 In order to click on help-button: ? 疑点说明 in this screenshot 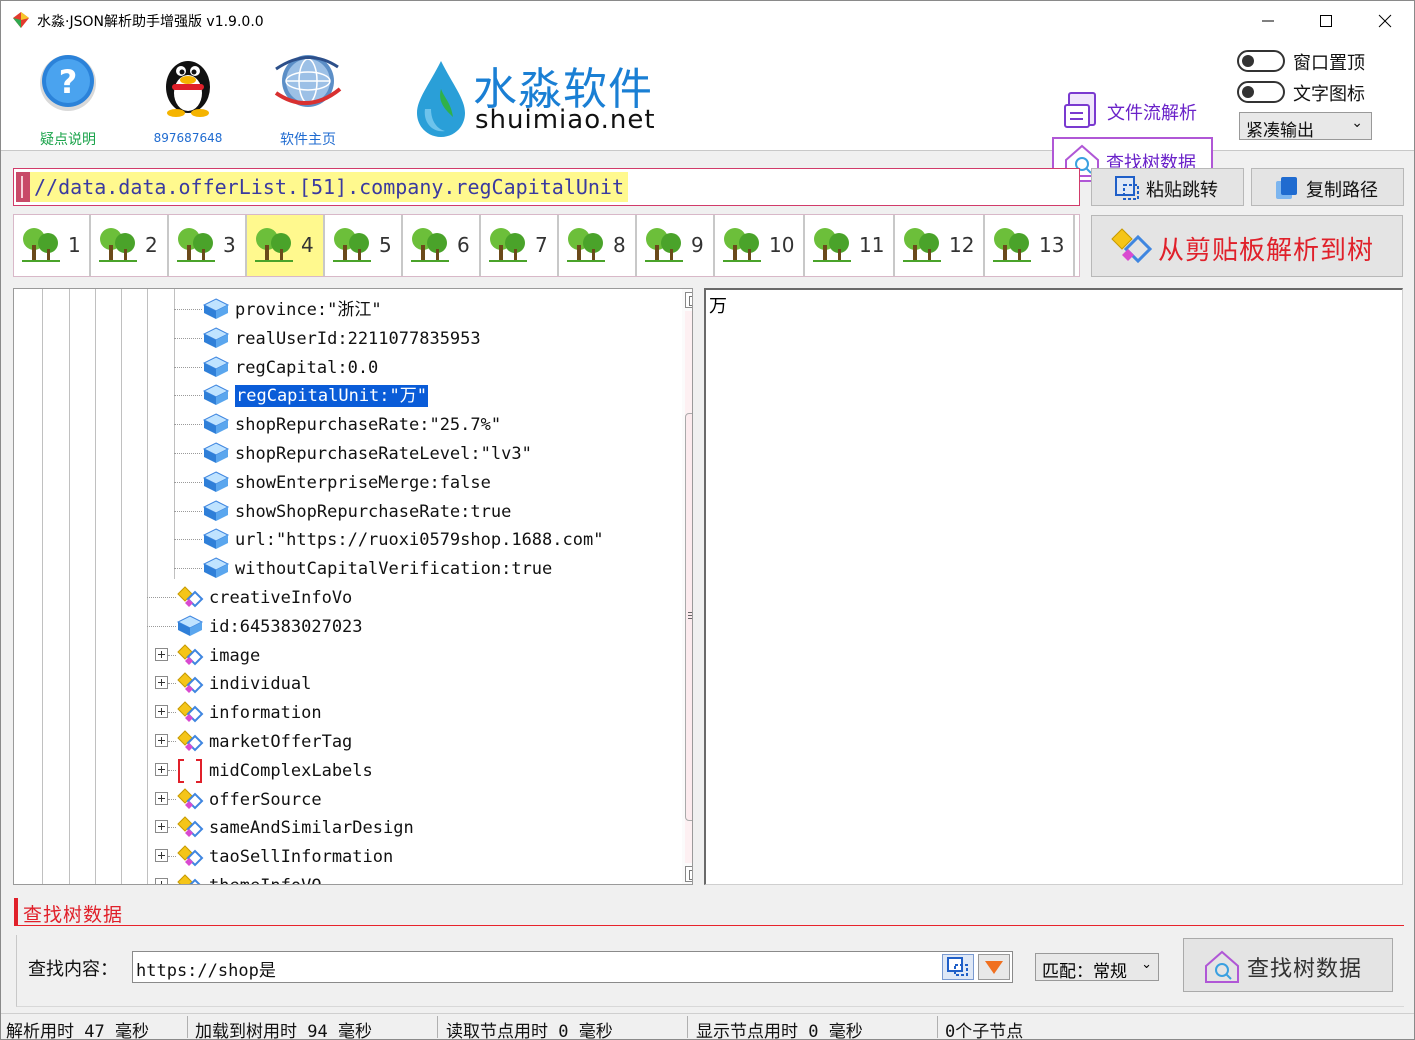, I will do `click(68, 98)`.